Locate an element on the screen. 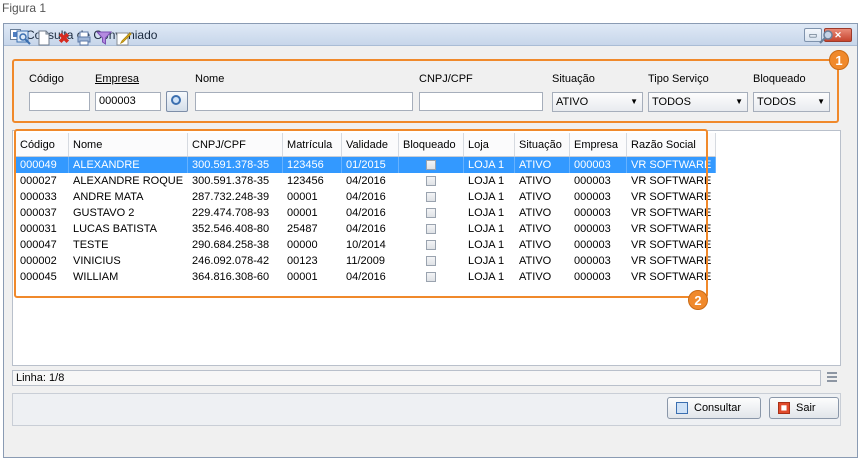 The image size is (862, 461). col-cnpj: CNPJ/CPF is located at coordinates (235, 145).